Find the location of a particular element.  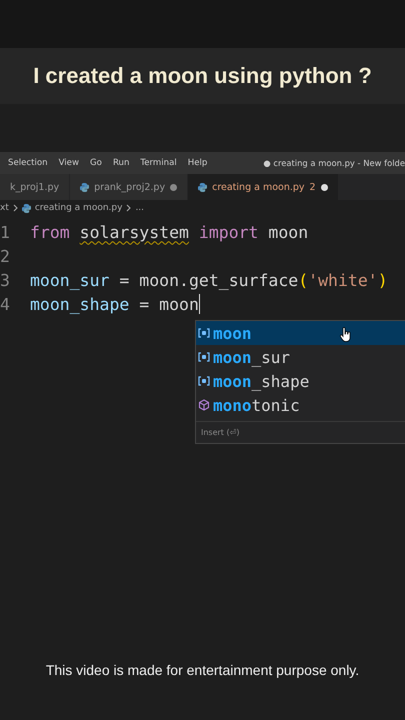

code-line: moon_sur = moon.get_surface('white') is located at coordinates (209, 280).